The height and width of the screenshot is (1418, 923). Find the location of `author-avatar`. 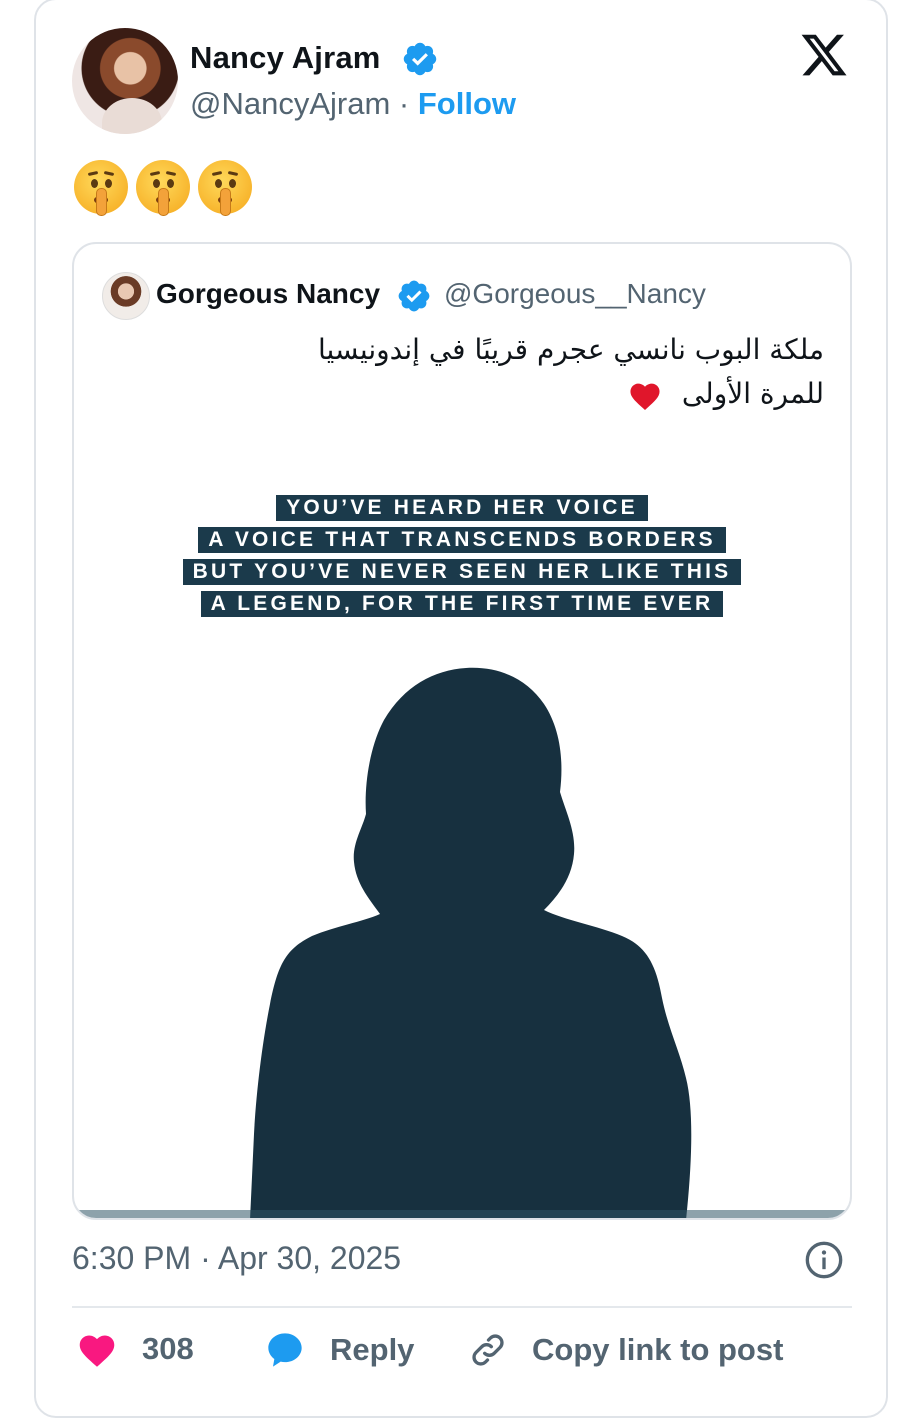

author-avatar is located at coordinates (125, 81).